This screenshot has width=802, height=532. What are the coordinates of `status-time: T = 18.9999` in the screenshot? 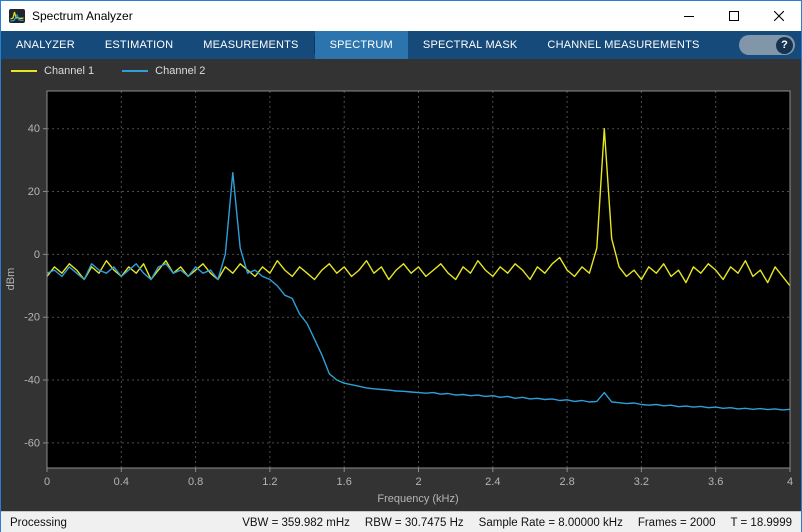 It's located at (761, 522).